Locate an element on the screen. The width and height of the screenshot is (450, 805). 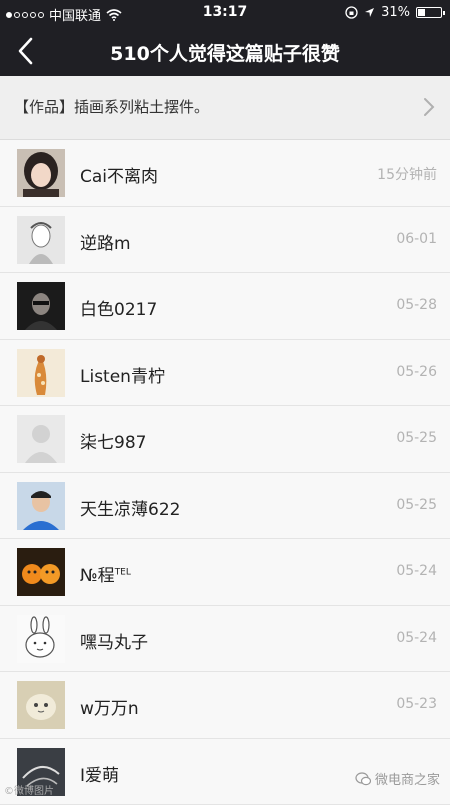
watermark-right-text: 微电商之家 is located at coordinates (407, 778).